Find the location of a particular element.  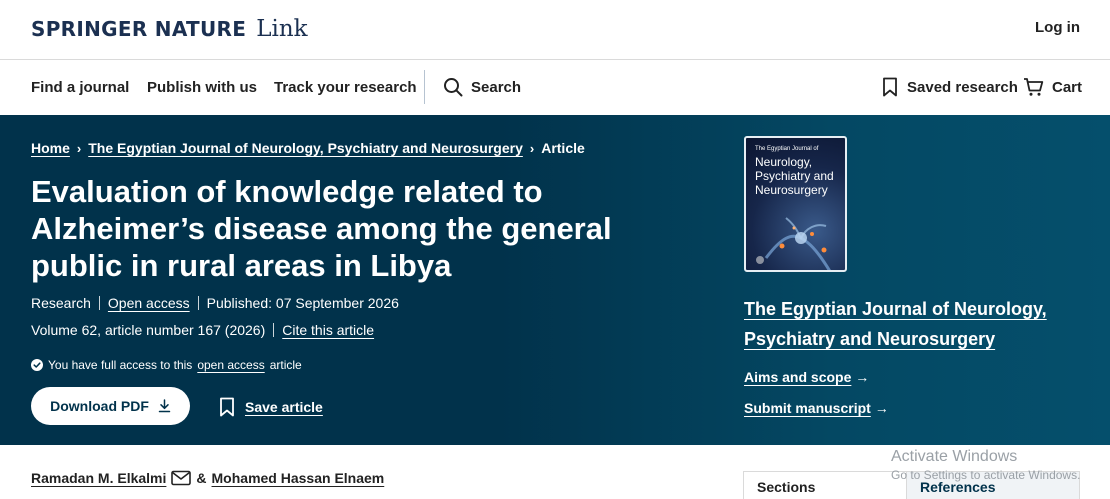

watermark-subtitle: Go to Settings to activate Windows. is located at coordinates (986, 475).